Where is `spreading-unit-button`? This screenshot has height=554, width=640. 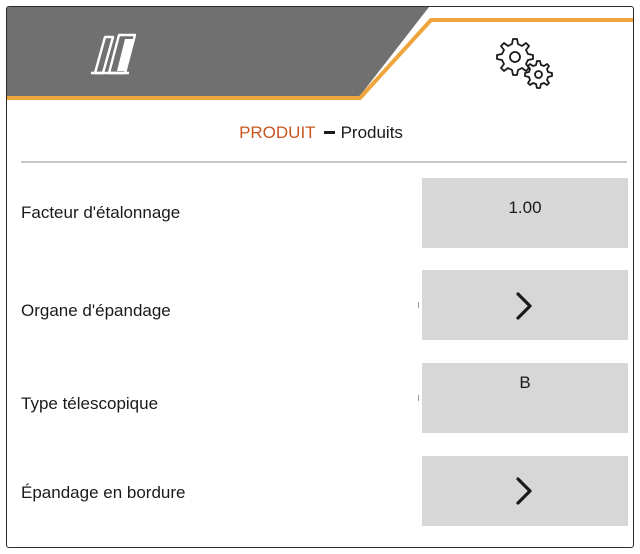 spreading-unit-button is located at coordinates (525, 305).